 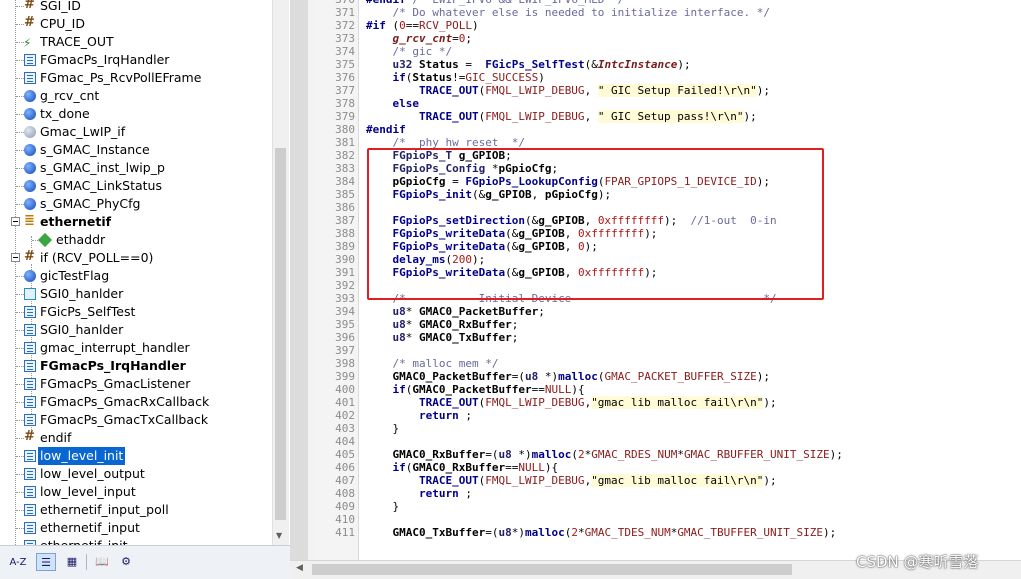 I want to click on tree-item-label: FGmacPs_GmacListener, so click(x=115, y=383).